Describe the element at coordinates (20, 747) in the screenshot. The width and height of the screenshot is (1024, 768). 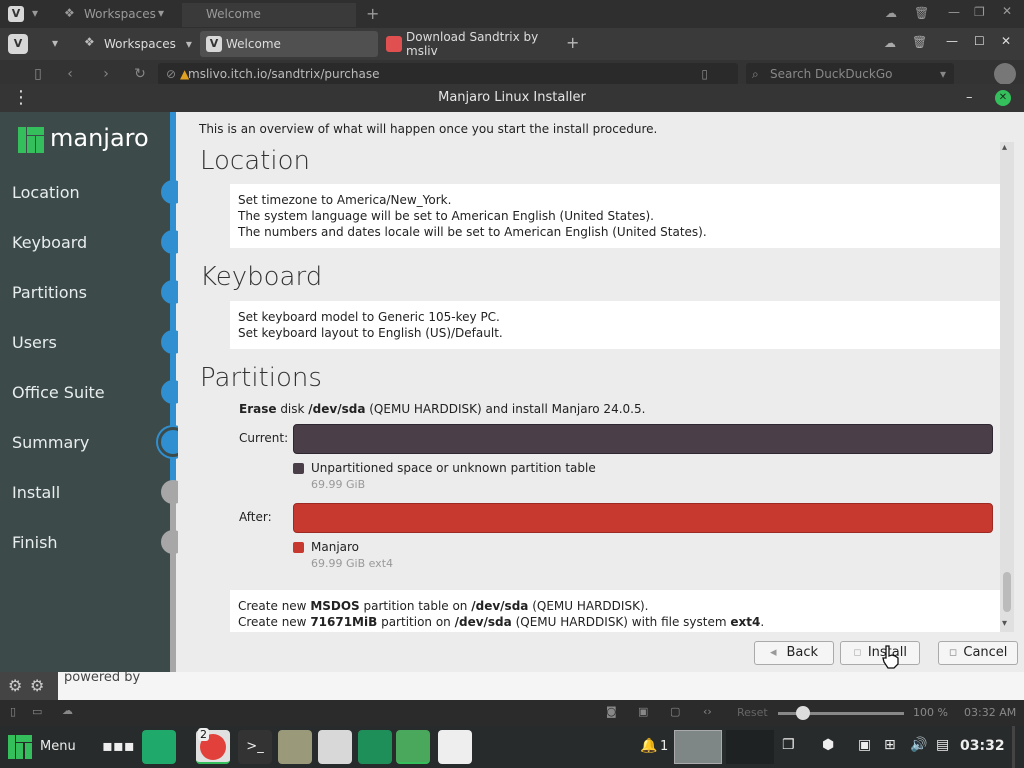
I see `manjaro-logo-icon` at that location.